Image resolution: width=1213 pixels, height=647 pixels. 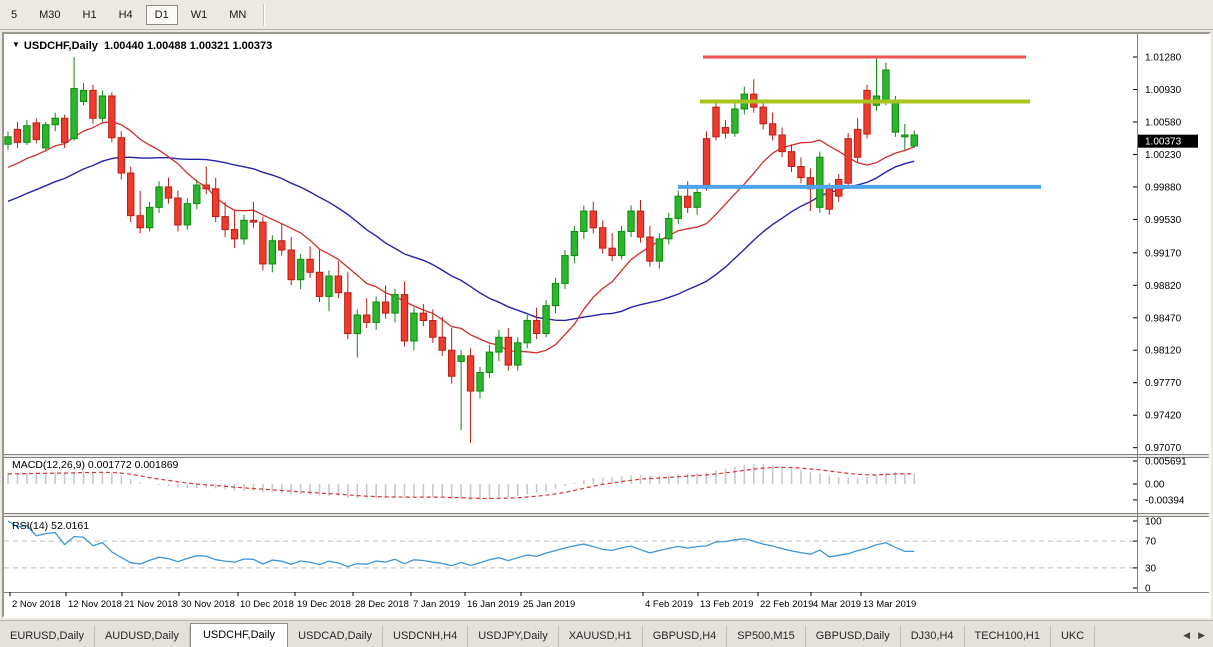 I want to click on symbol-tab-gbpusd-h4: GBPUSD,H4, so click(x=685, y=636).